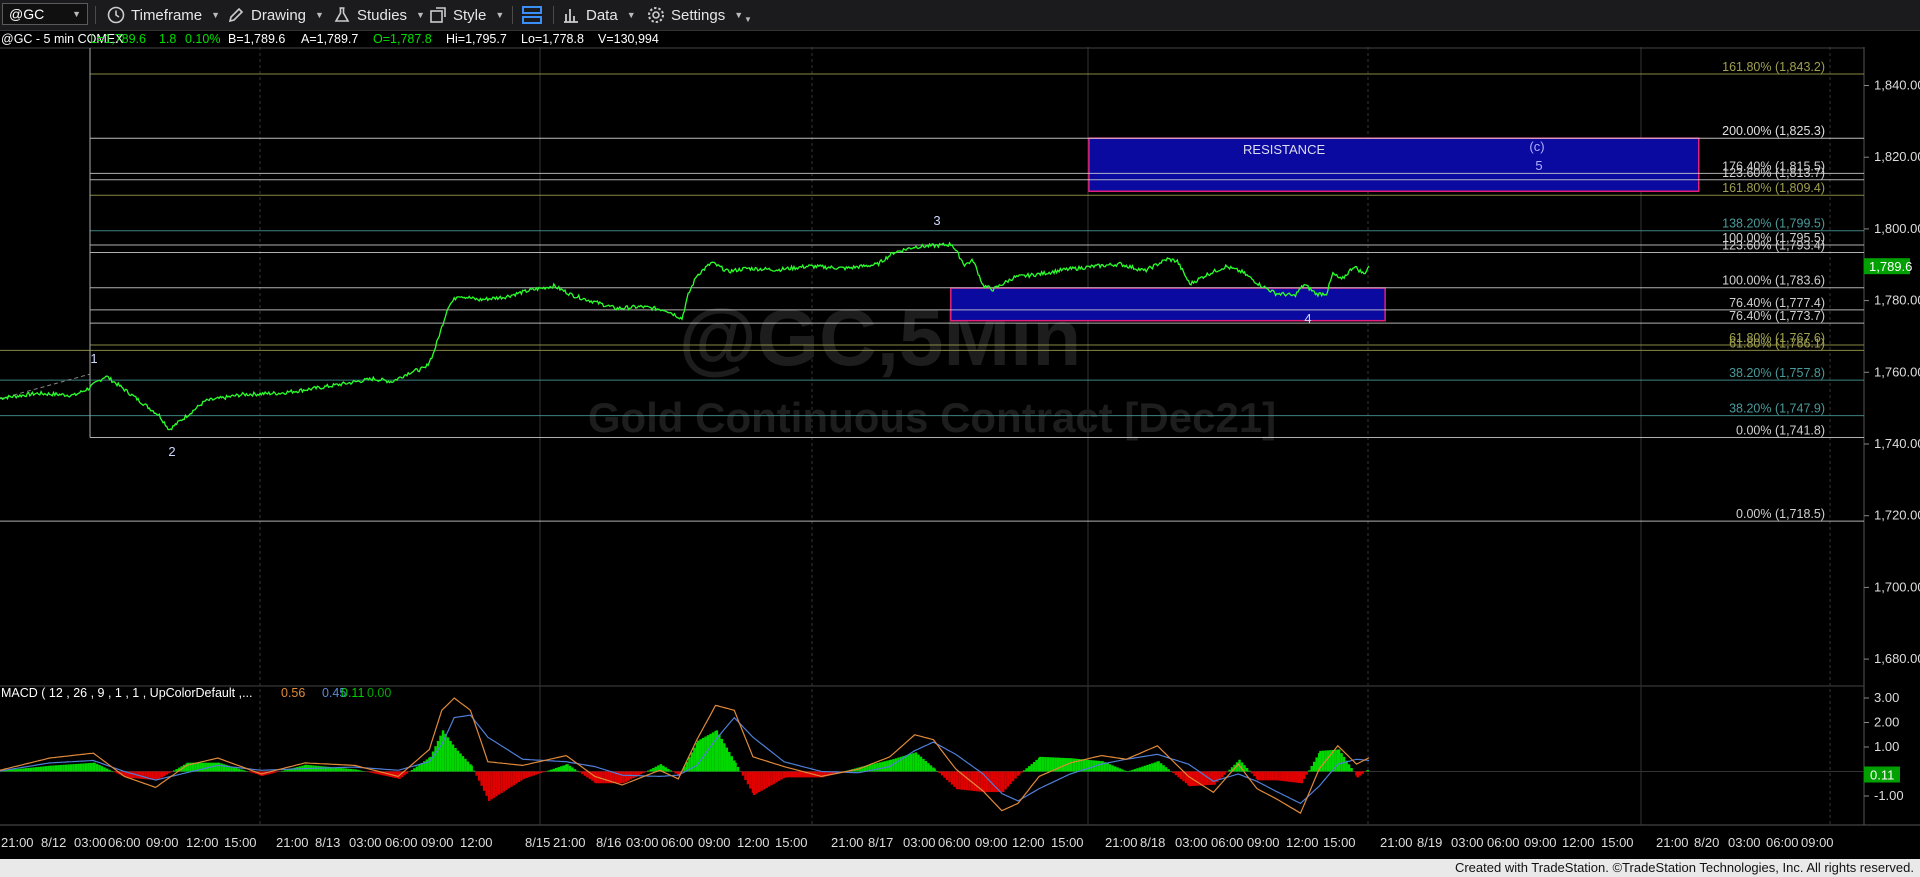 The width and height of the screenshot is (1920, 877). What do you see at coordinates (1773, 67) in the screenshot?
I see `fib-level-label: 161.80% (1,843.2)` at bounding box center [1773, 67].